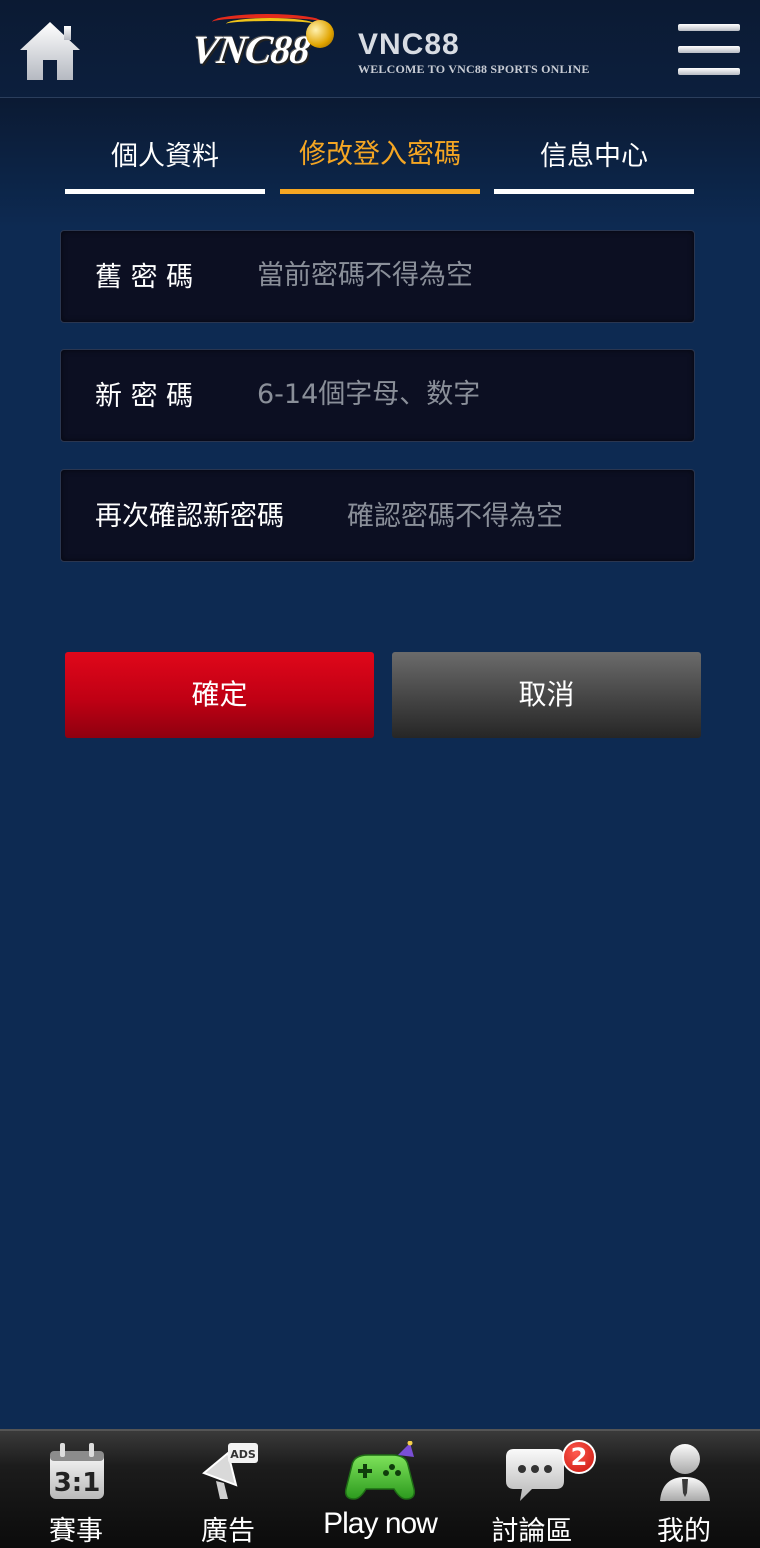  I want to click on tab-label: 個人資料, so click(165, 156).